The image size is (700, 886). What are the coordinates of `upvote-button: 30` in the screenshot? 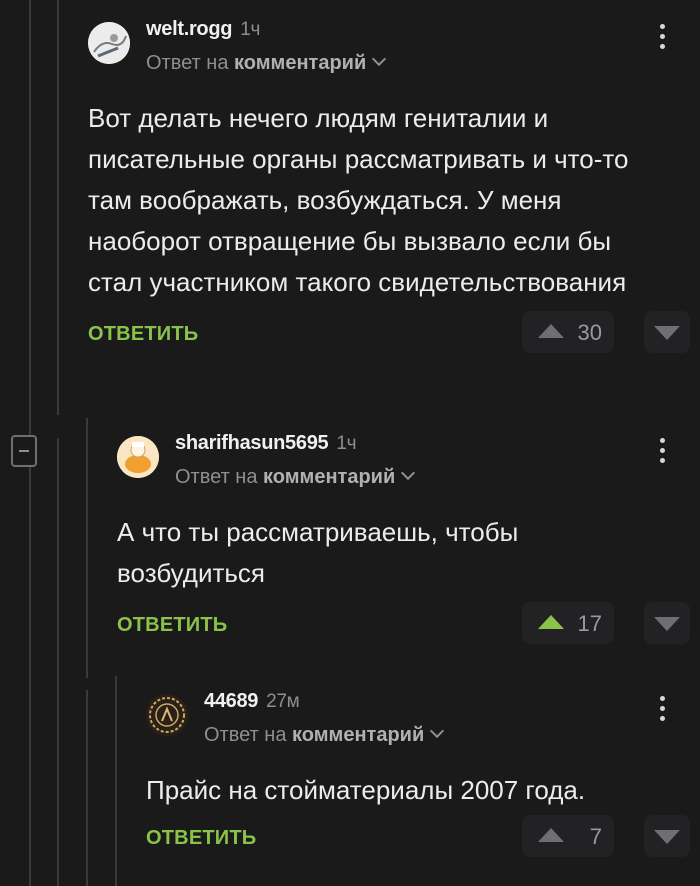 It's located at (568, 332).